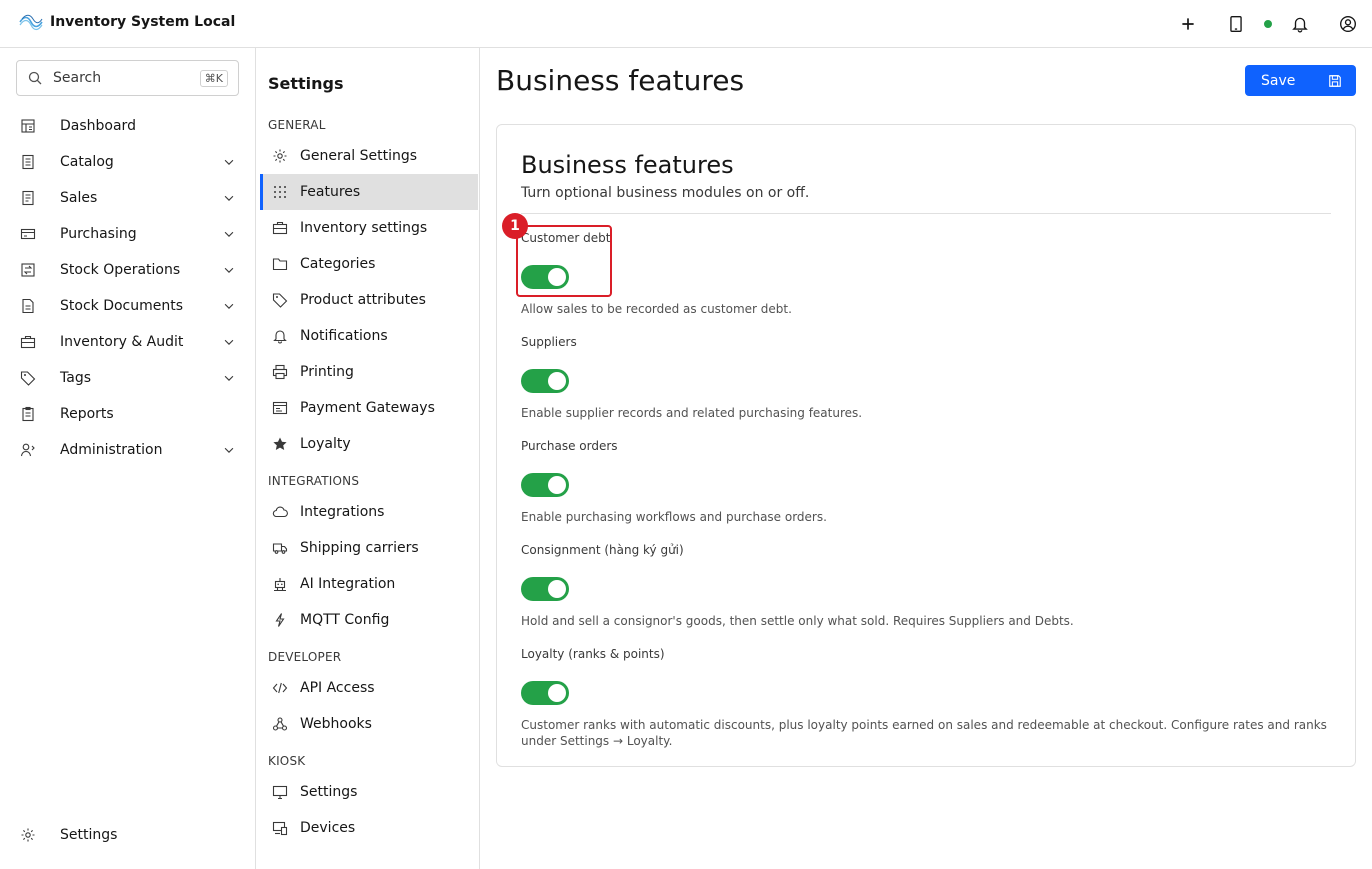 The image size is (1372, 869). Describe the element at coordinates (306, 83) in the screenshot. I see `settings-title: Settings` at that location.